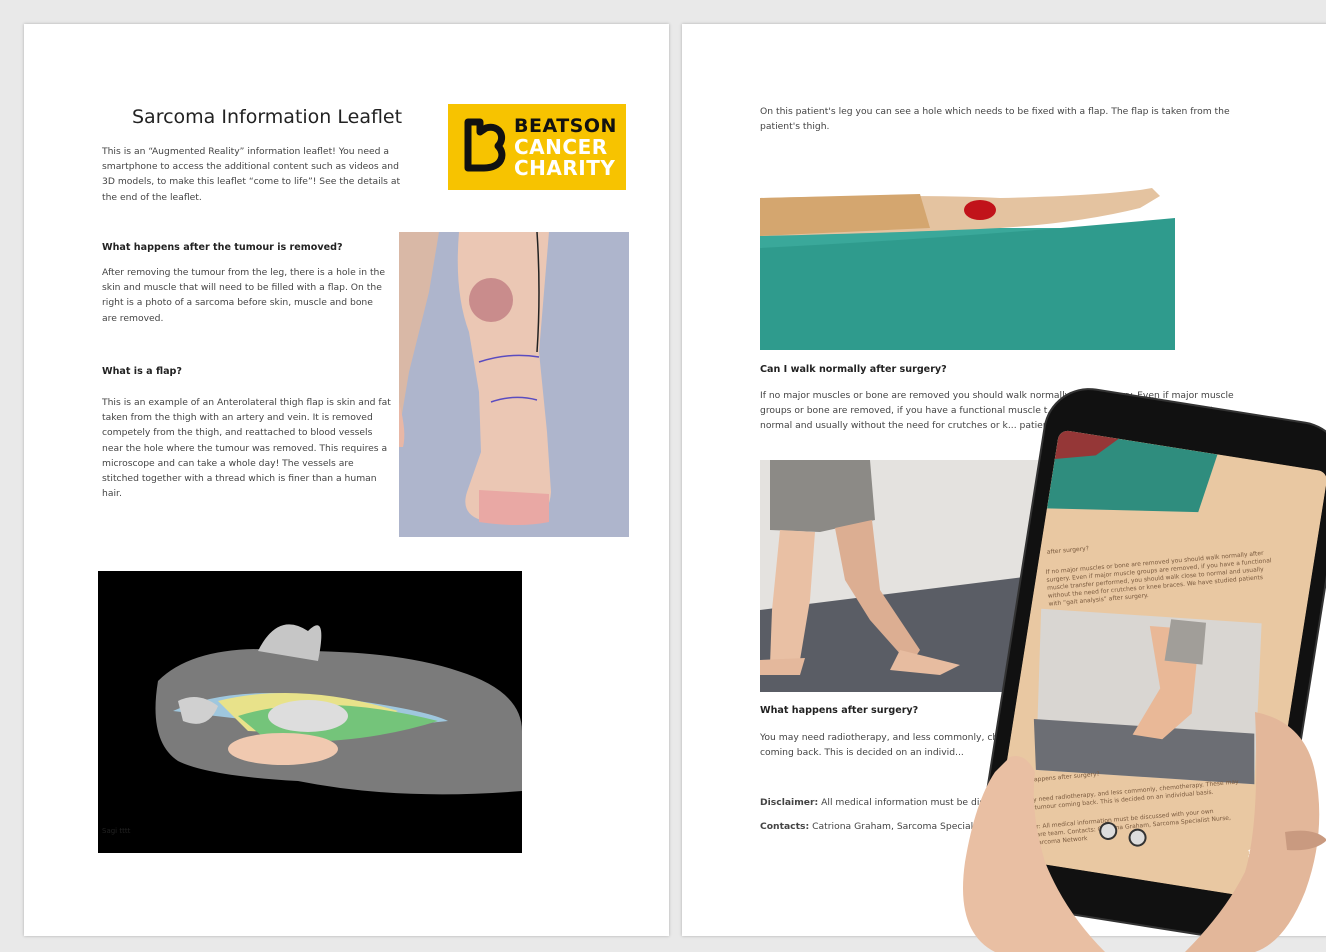 Image resolution: width=1326 pixels, height=952 pixels. What do you see at coordinates (514, 384) in the screenshot?
I see `sarcoma-leg-photo` at bounding box center [514, 384].